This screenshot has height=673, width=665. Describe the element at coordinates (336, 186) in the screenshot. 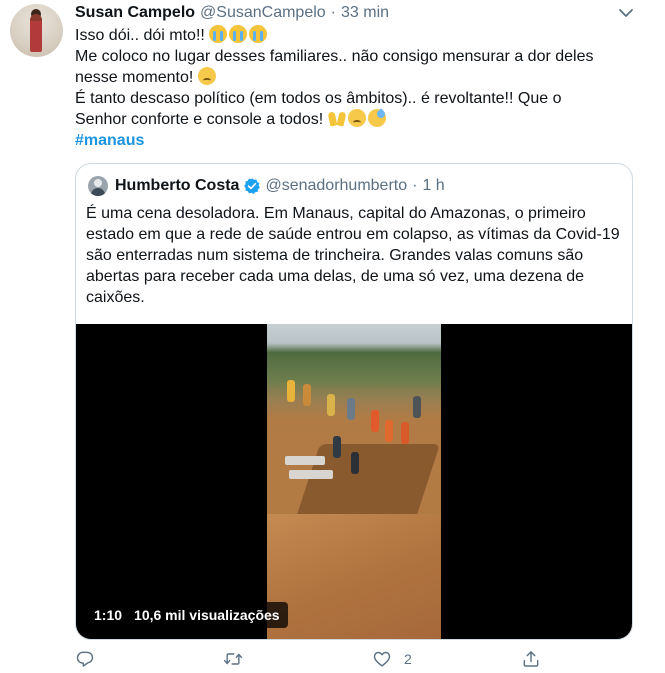

I see `quoted-author-handle: @senadorhumberto` at that location.